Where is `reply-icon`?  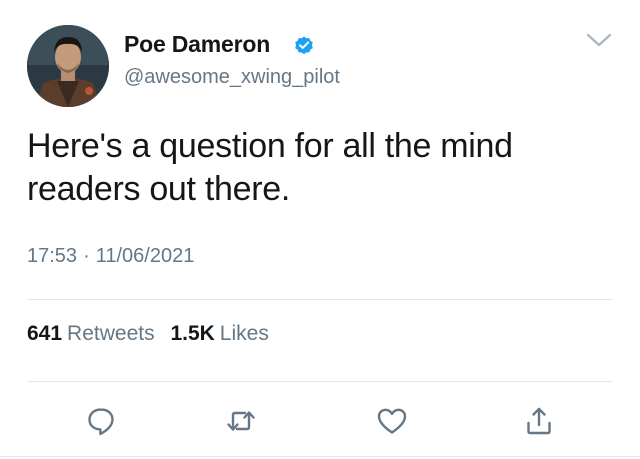 reply-icon is located at coordinates (101, 422).